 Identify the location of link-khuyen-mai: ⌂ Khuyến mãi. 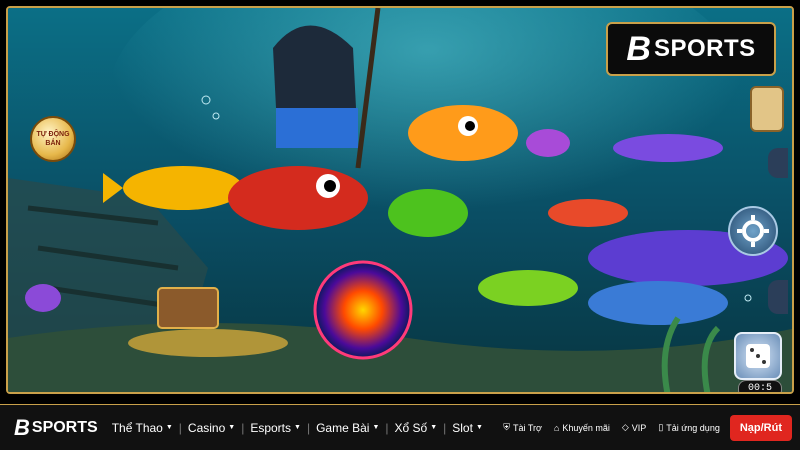
(582, 428).